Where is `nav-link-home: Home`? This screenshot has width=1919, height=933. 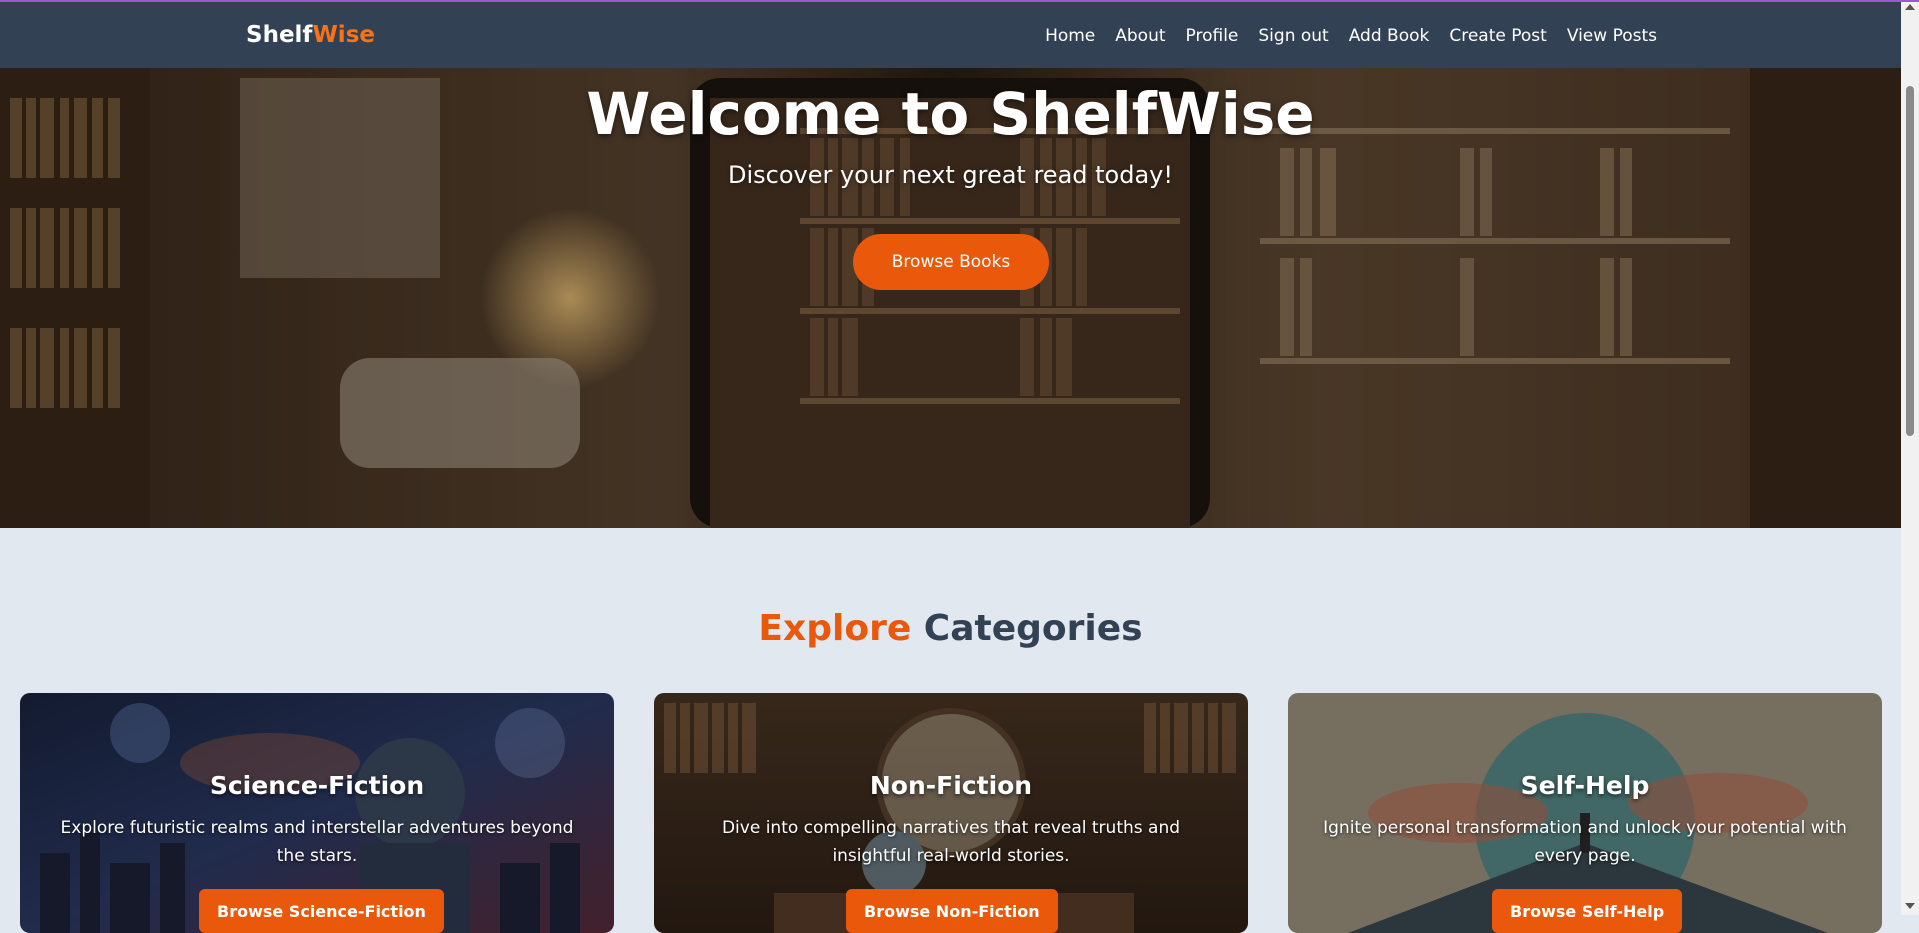
nav-link-home: Home is located at coordinates (1070, 36).